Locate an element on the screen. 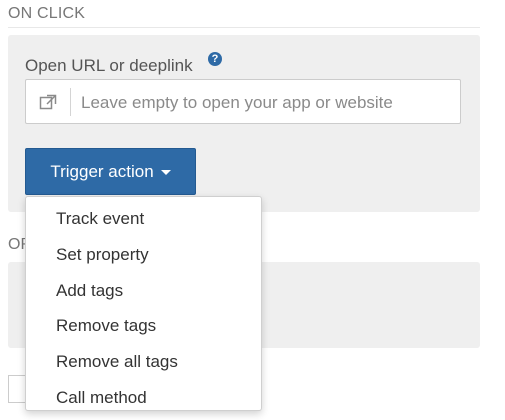 Image resolution: width=505 pixels, height=420 pixels. url-input: Leave empty to open your app or website is located at coordinates (243, 101).